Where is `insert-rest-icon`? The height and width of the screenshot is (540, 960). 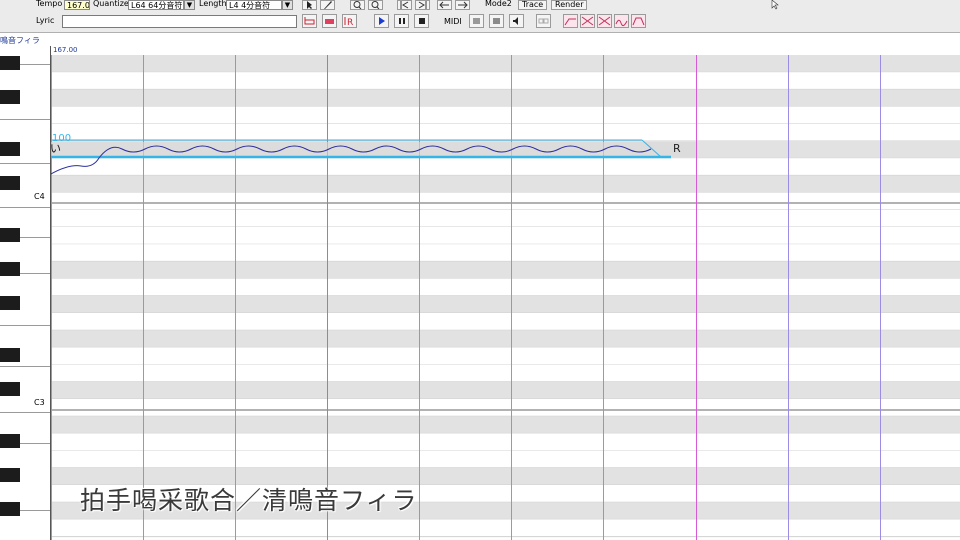 insert-rest-icon is located at coordinates (329, 21).